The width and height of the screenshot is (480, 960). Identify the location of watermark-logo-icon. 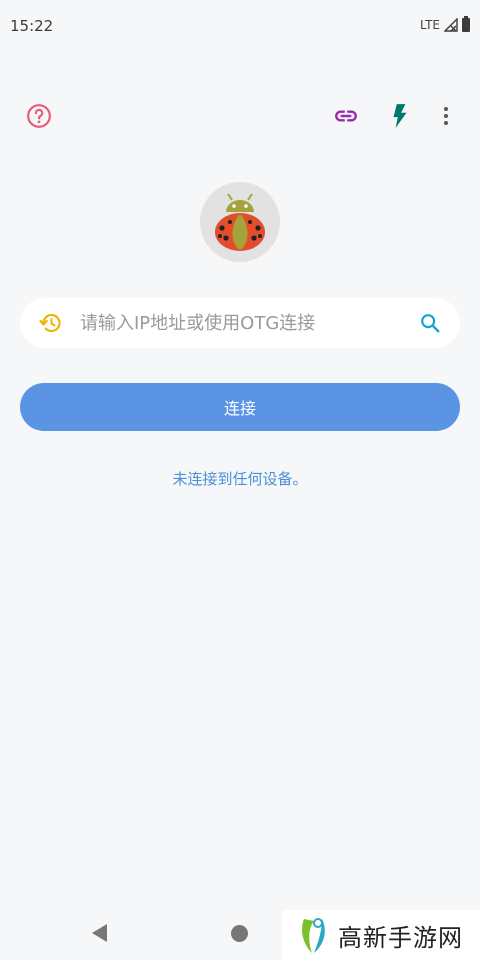
(313, 935).